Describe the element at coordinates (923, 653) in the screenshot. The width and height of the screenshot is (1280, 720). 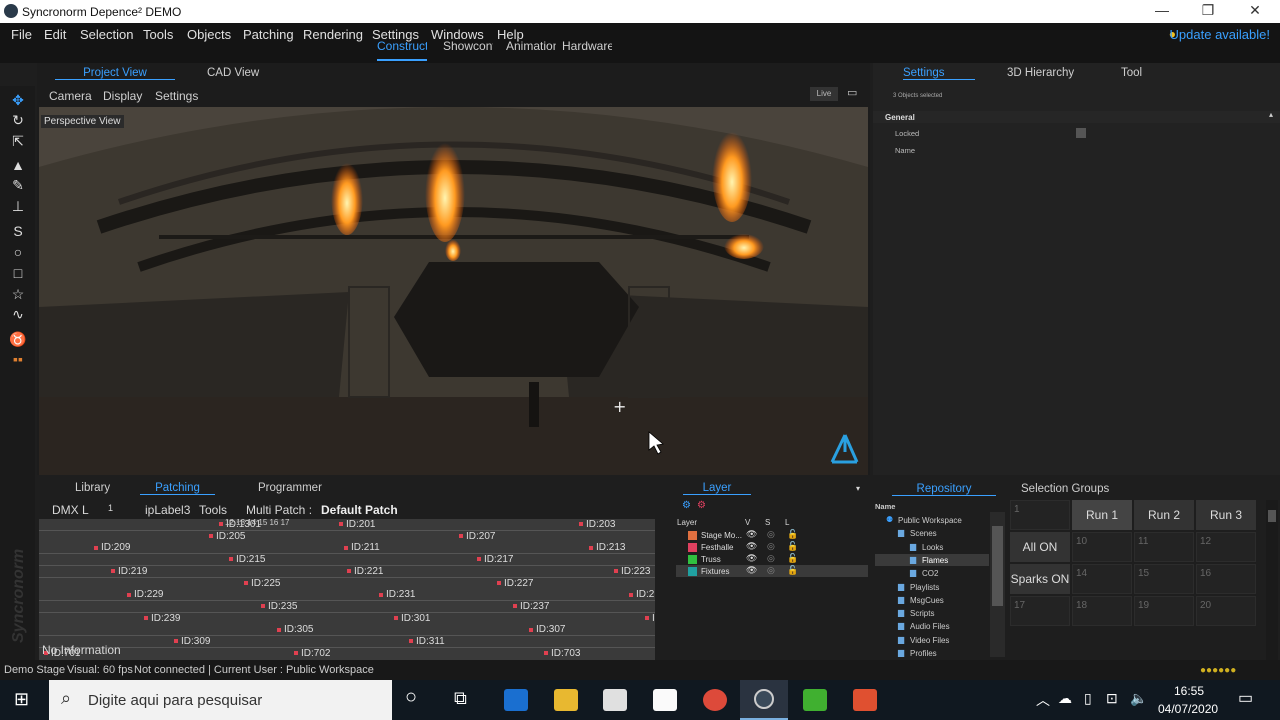
I see `repository-item: Profiles` at that location.